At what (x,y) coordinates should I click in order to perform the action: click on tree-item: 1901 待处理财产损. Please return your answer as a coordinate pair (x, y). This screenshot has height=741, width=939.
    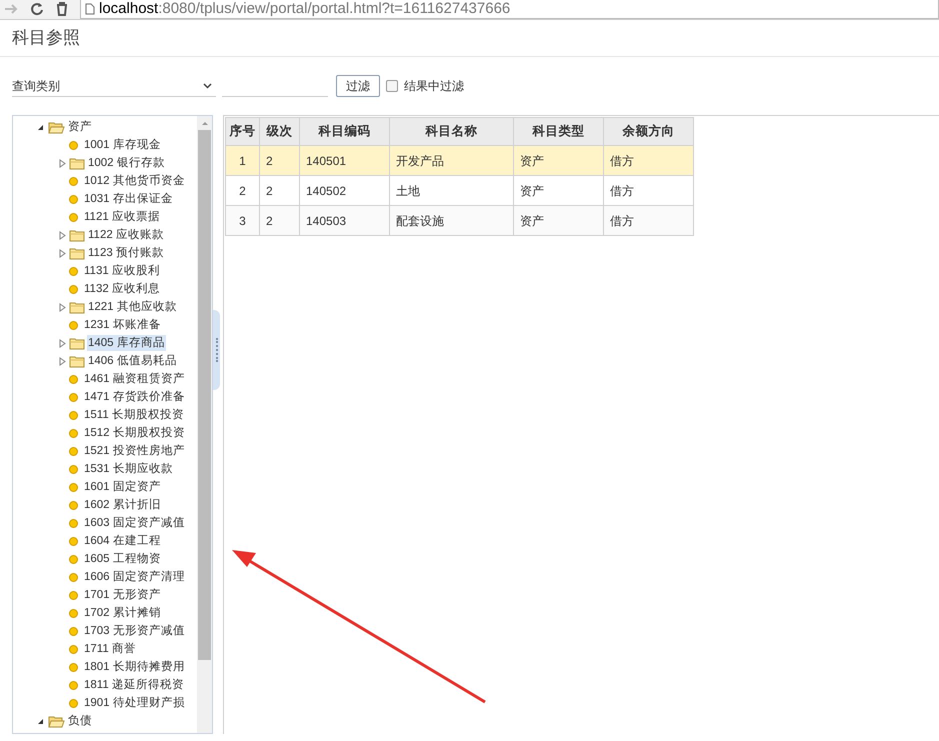
    Looking at the image, I should click on (134, 703).